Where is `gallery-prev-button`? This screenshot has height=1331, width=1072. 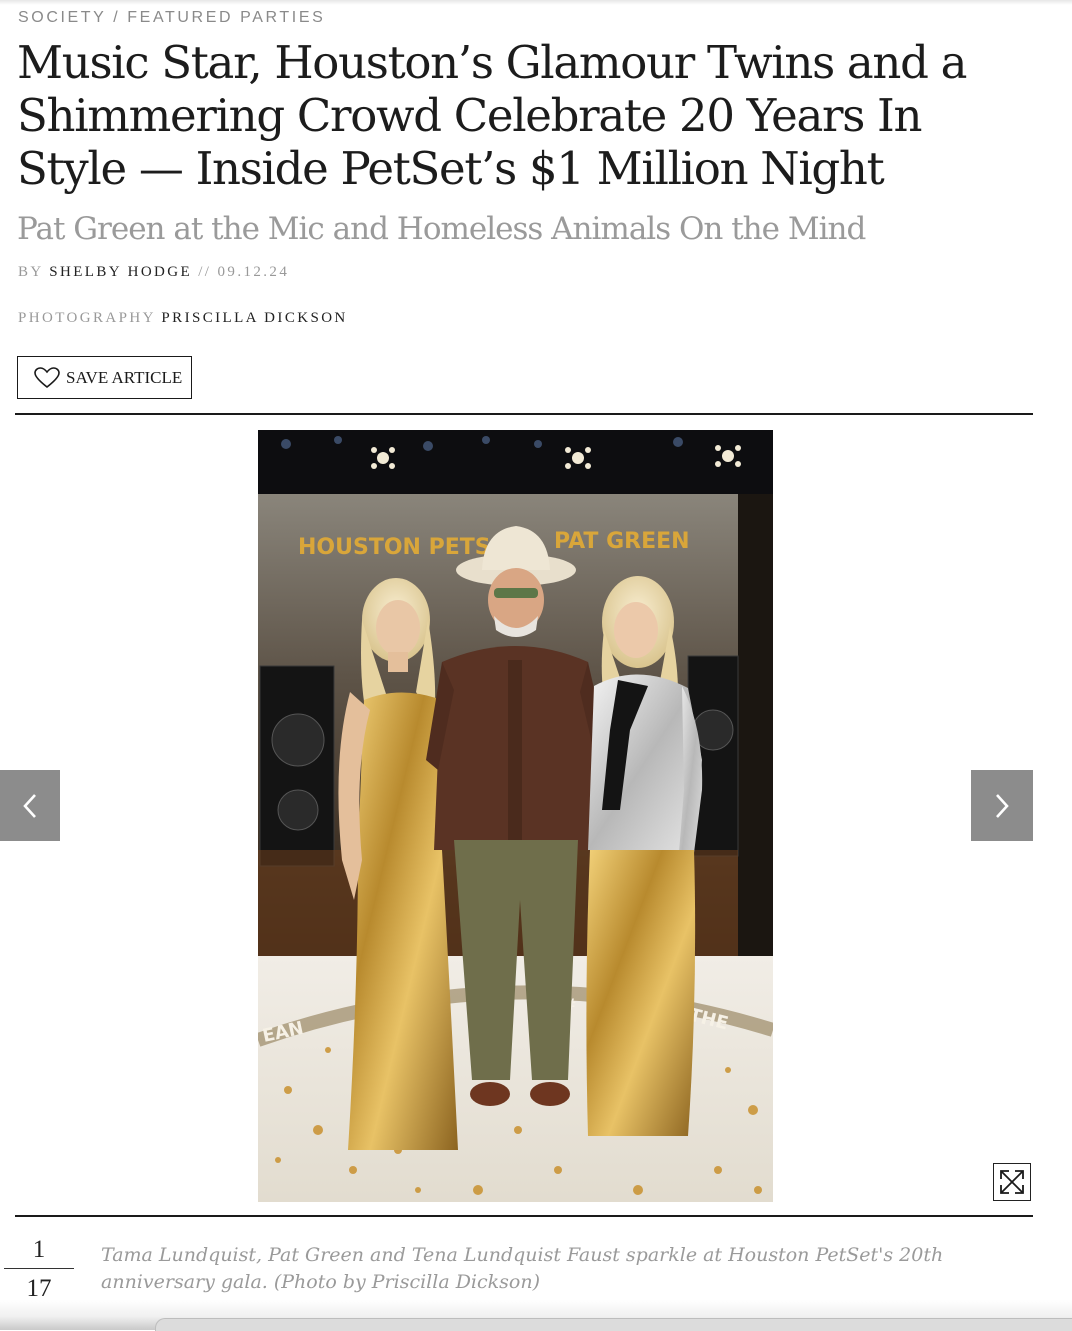
gallery-prev-button is located at coordinates (30, 805).